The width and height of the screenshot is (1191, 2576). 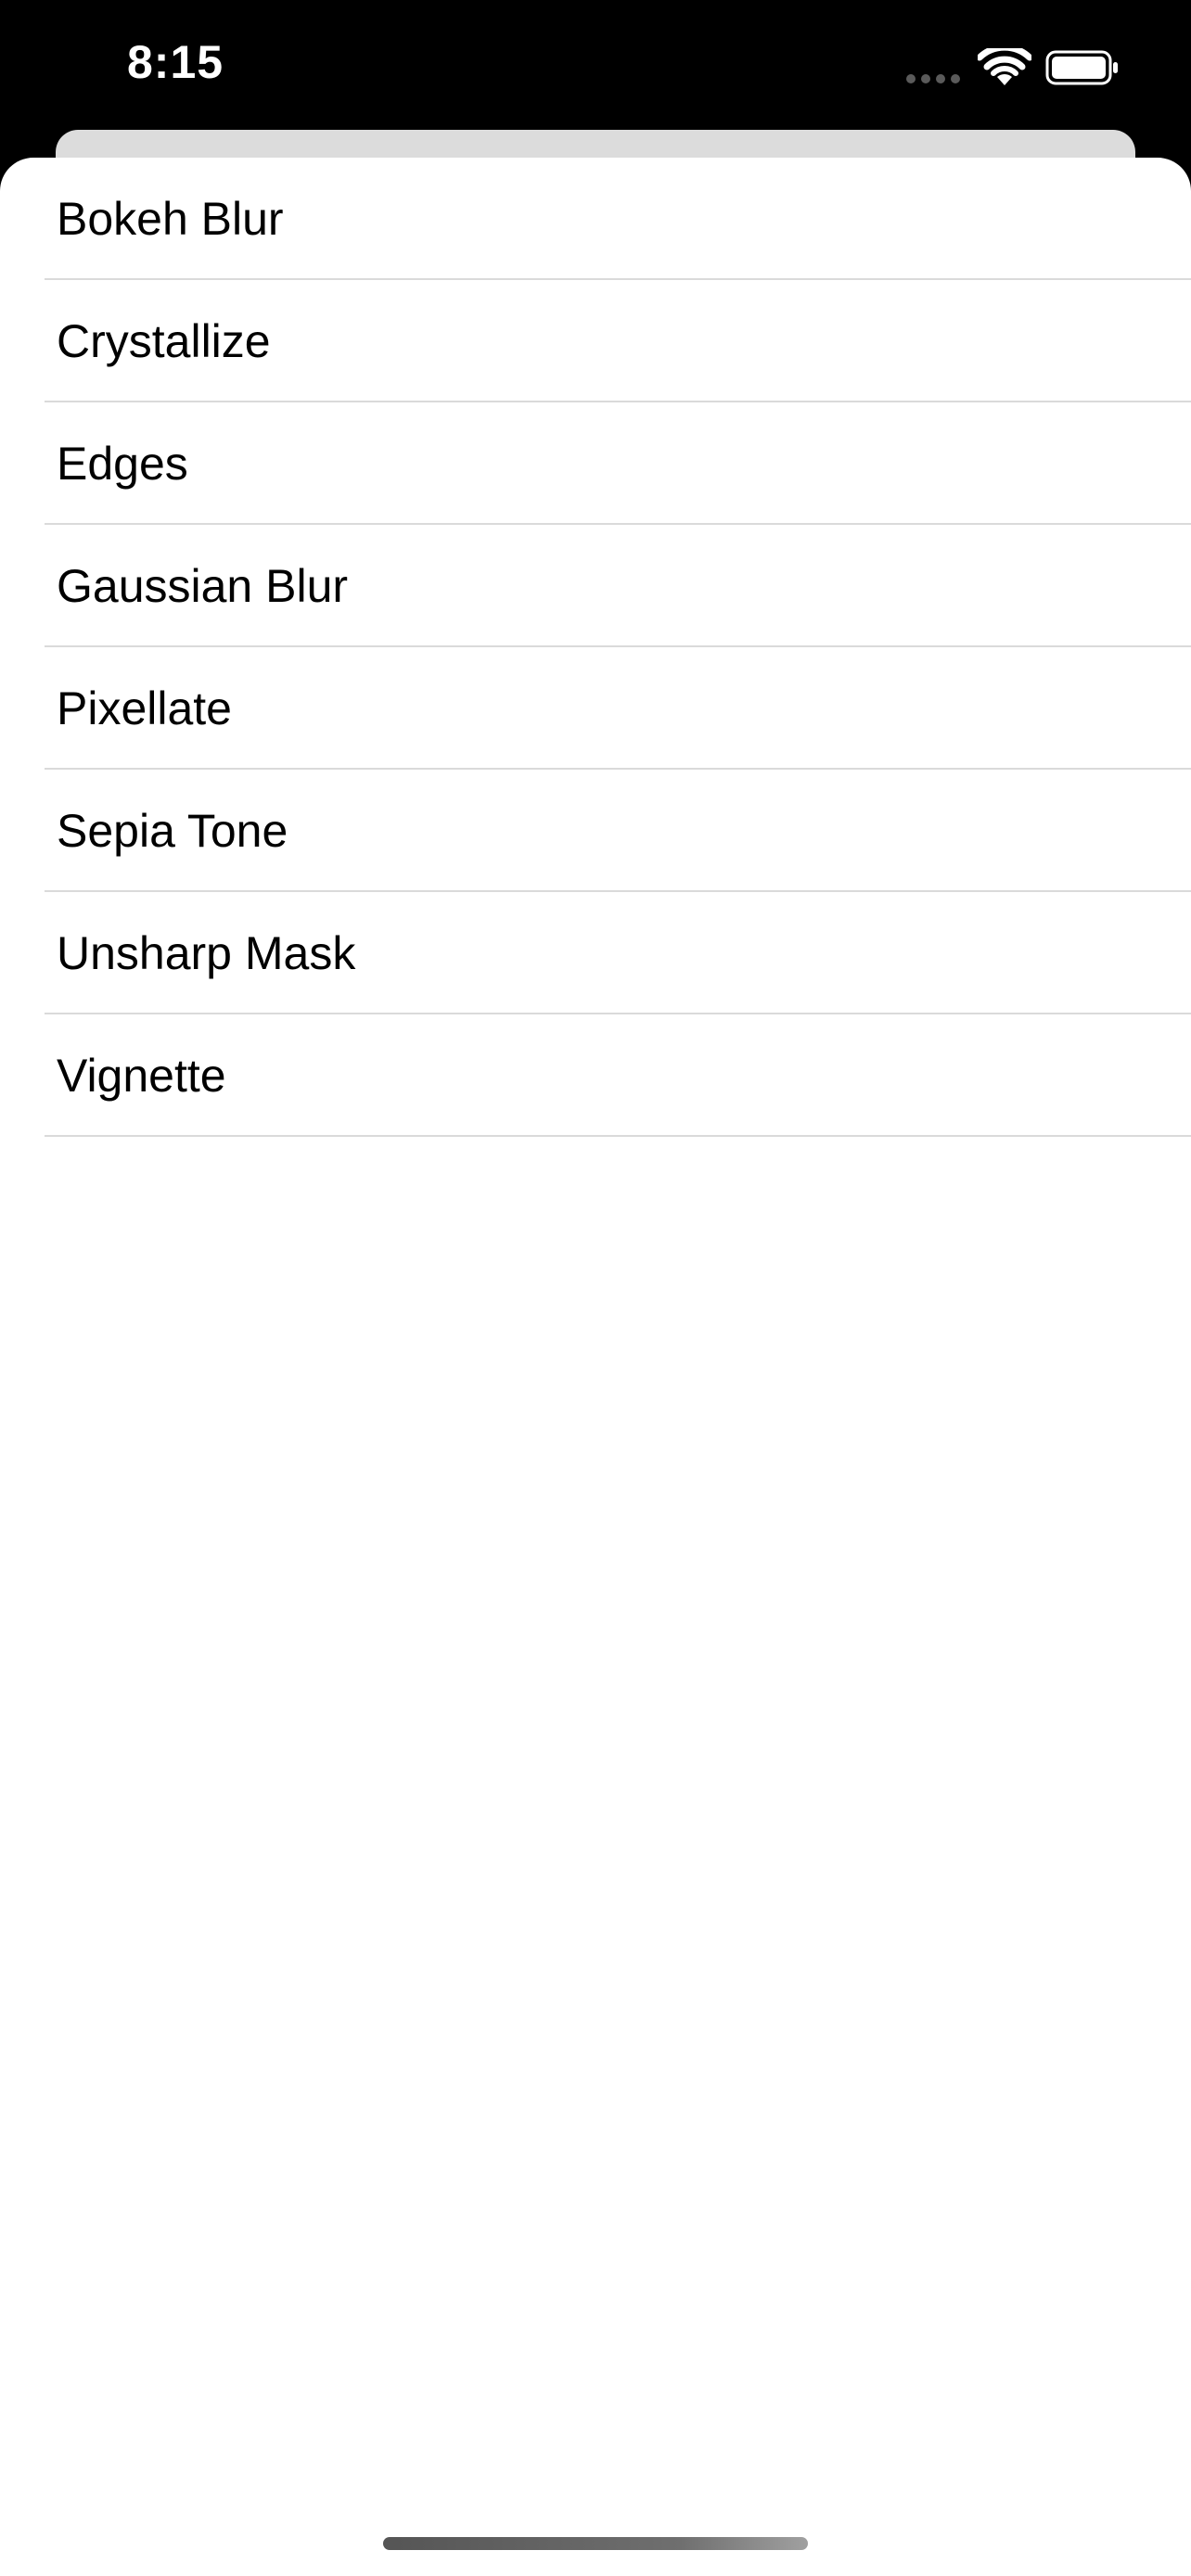 I want to click on battery-icon, so click(x=1081, y=67).